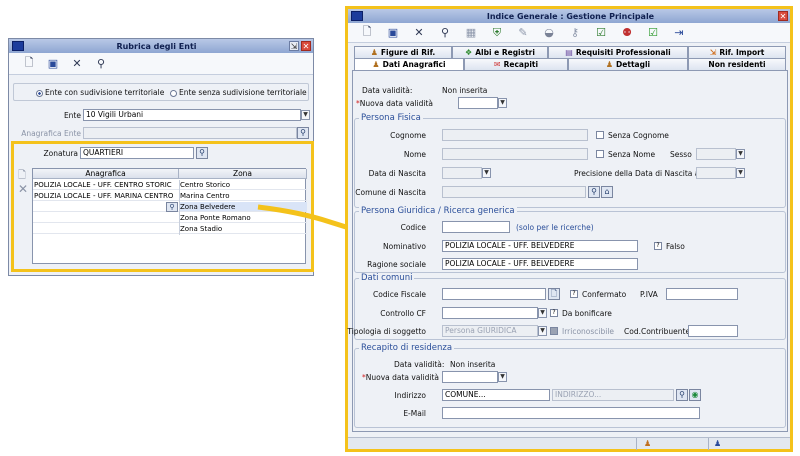  I want to click on tab-label: Dettagli, so click(633, 64).